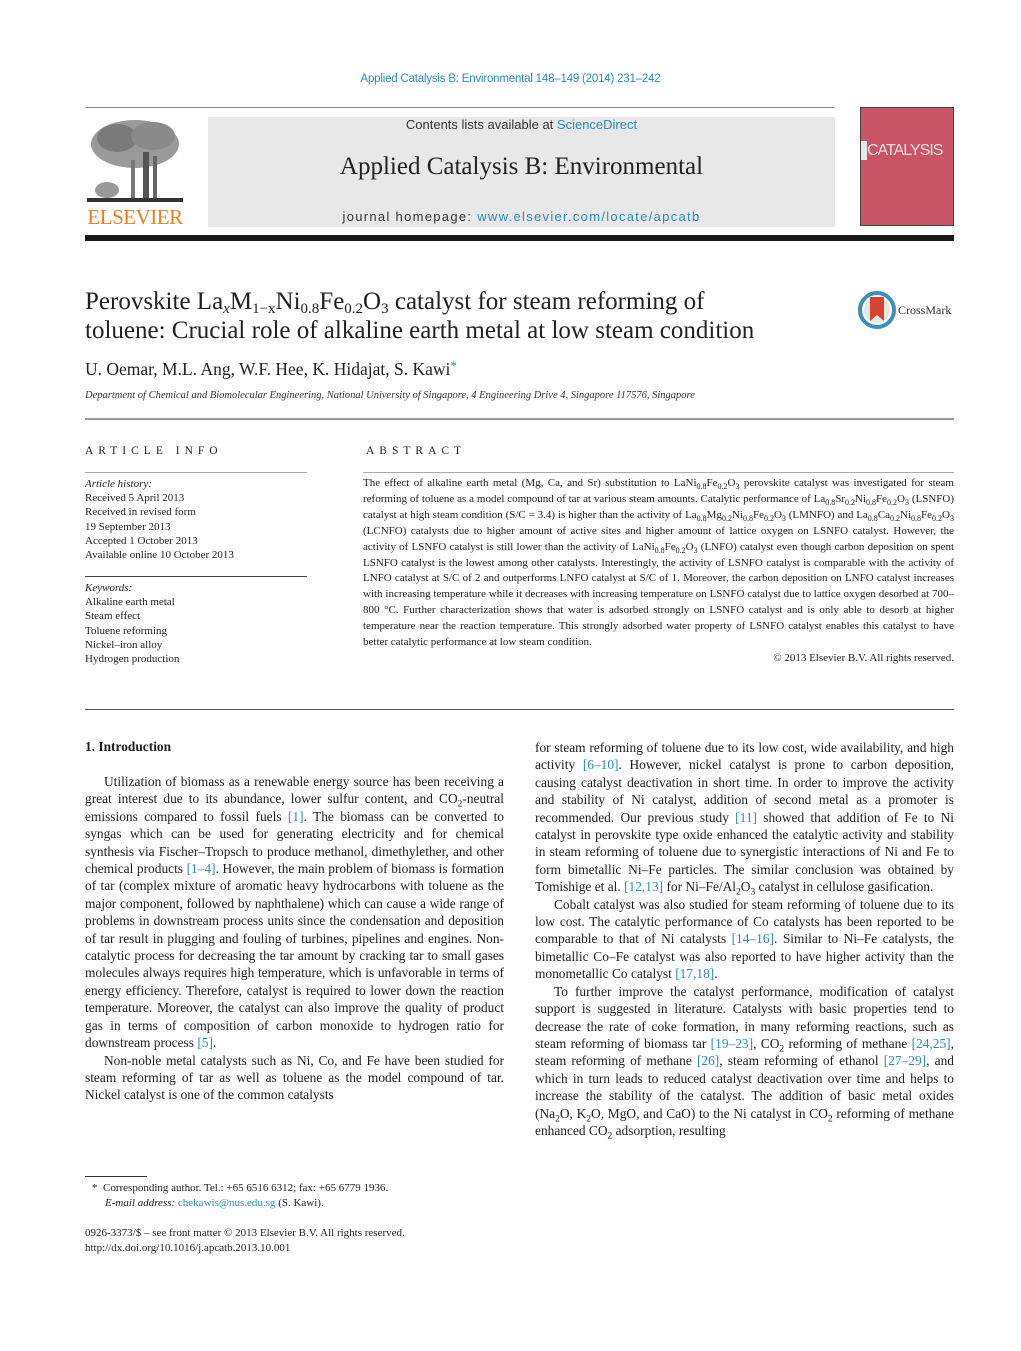 The height and width of the screenshot is (1351, 1021). What do you see at coordinates (931, 1043) in the screenshot?
I see `reference-link: [24,25]` at bounding box center [931, 1043].